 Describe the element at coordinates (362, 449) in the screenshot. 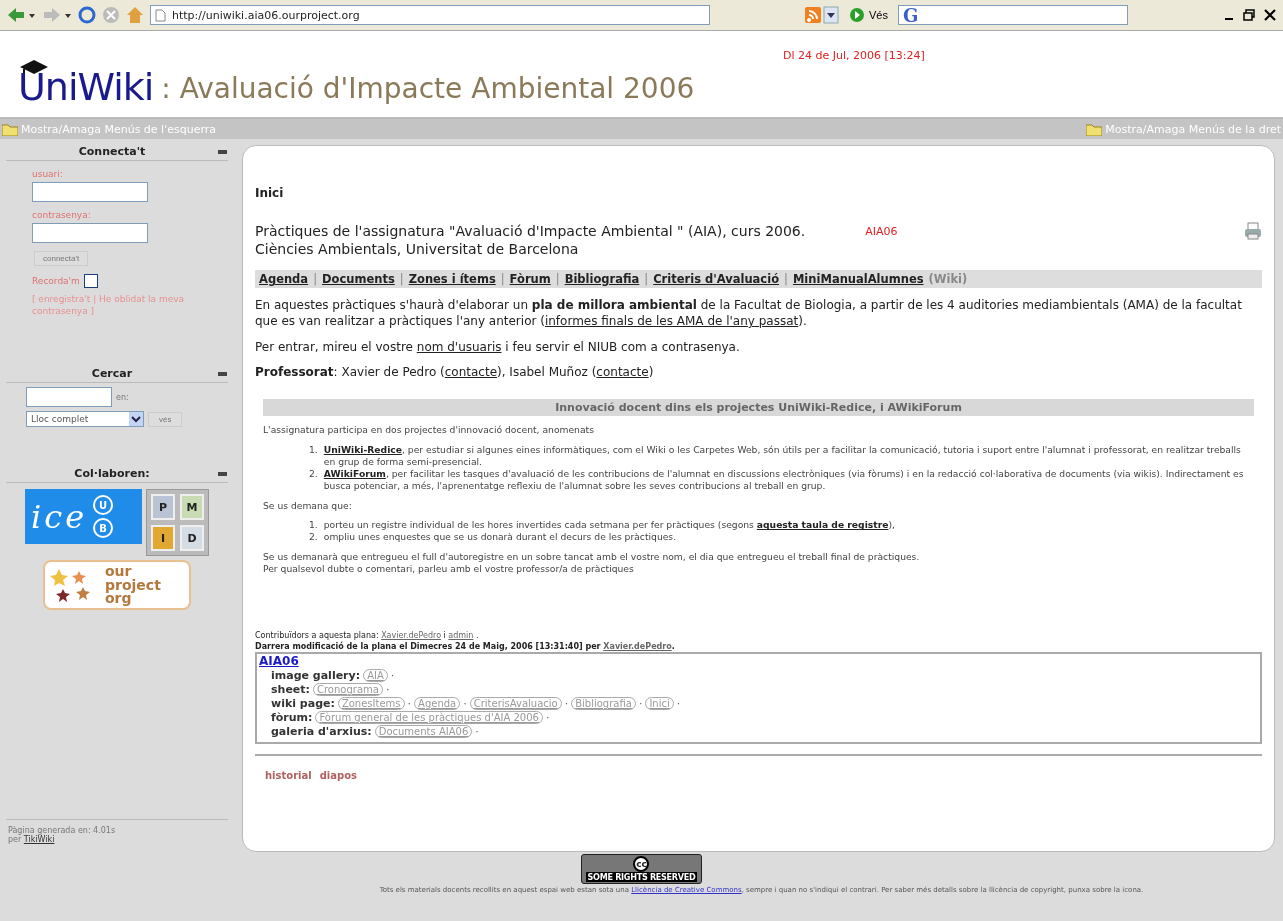

I see `text-link: UniWiki-Redice` at that location.